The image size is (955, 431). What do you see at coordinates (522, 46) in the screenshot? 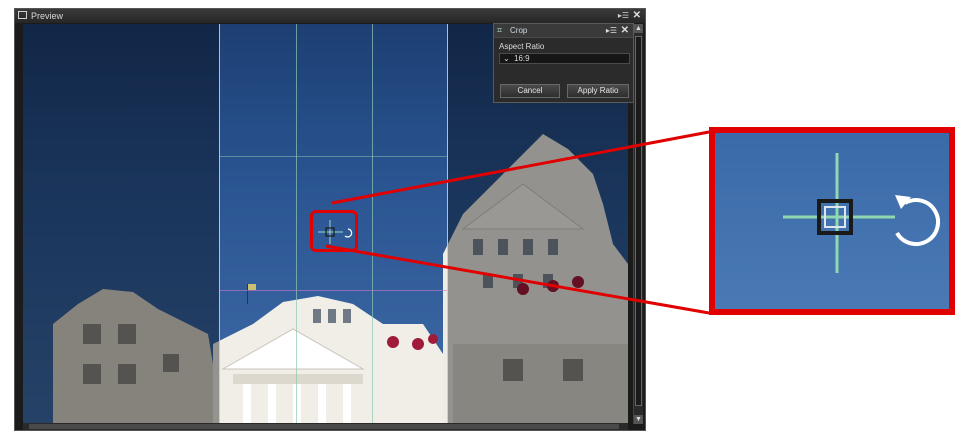
I see `aspect-ratio-label: Aspect Ratio` at bounding box center [522, 46].